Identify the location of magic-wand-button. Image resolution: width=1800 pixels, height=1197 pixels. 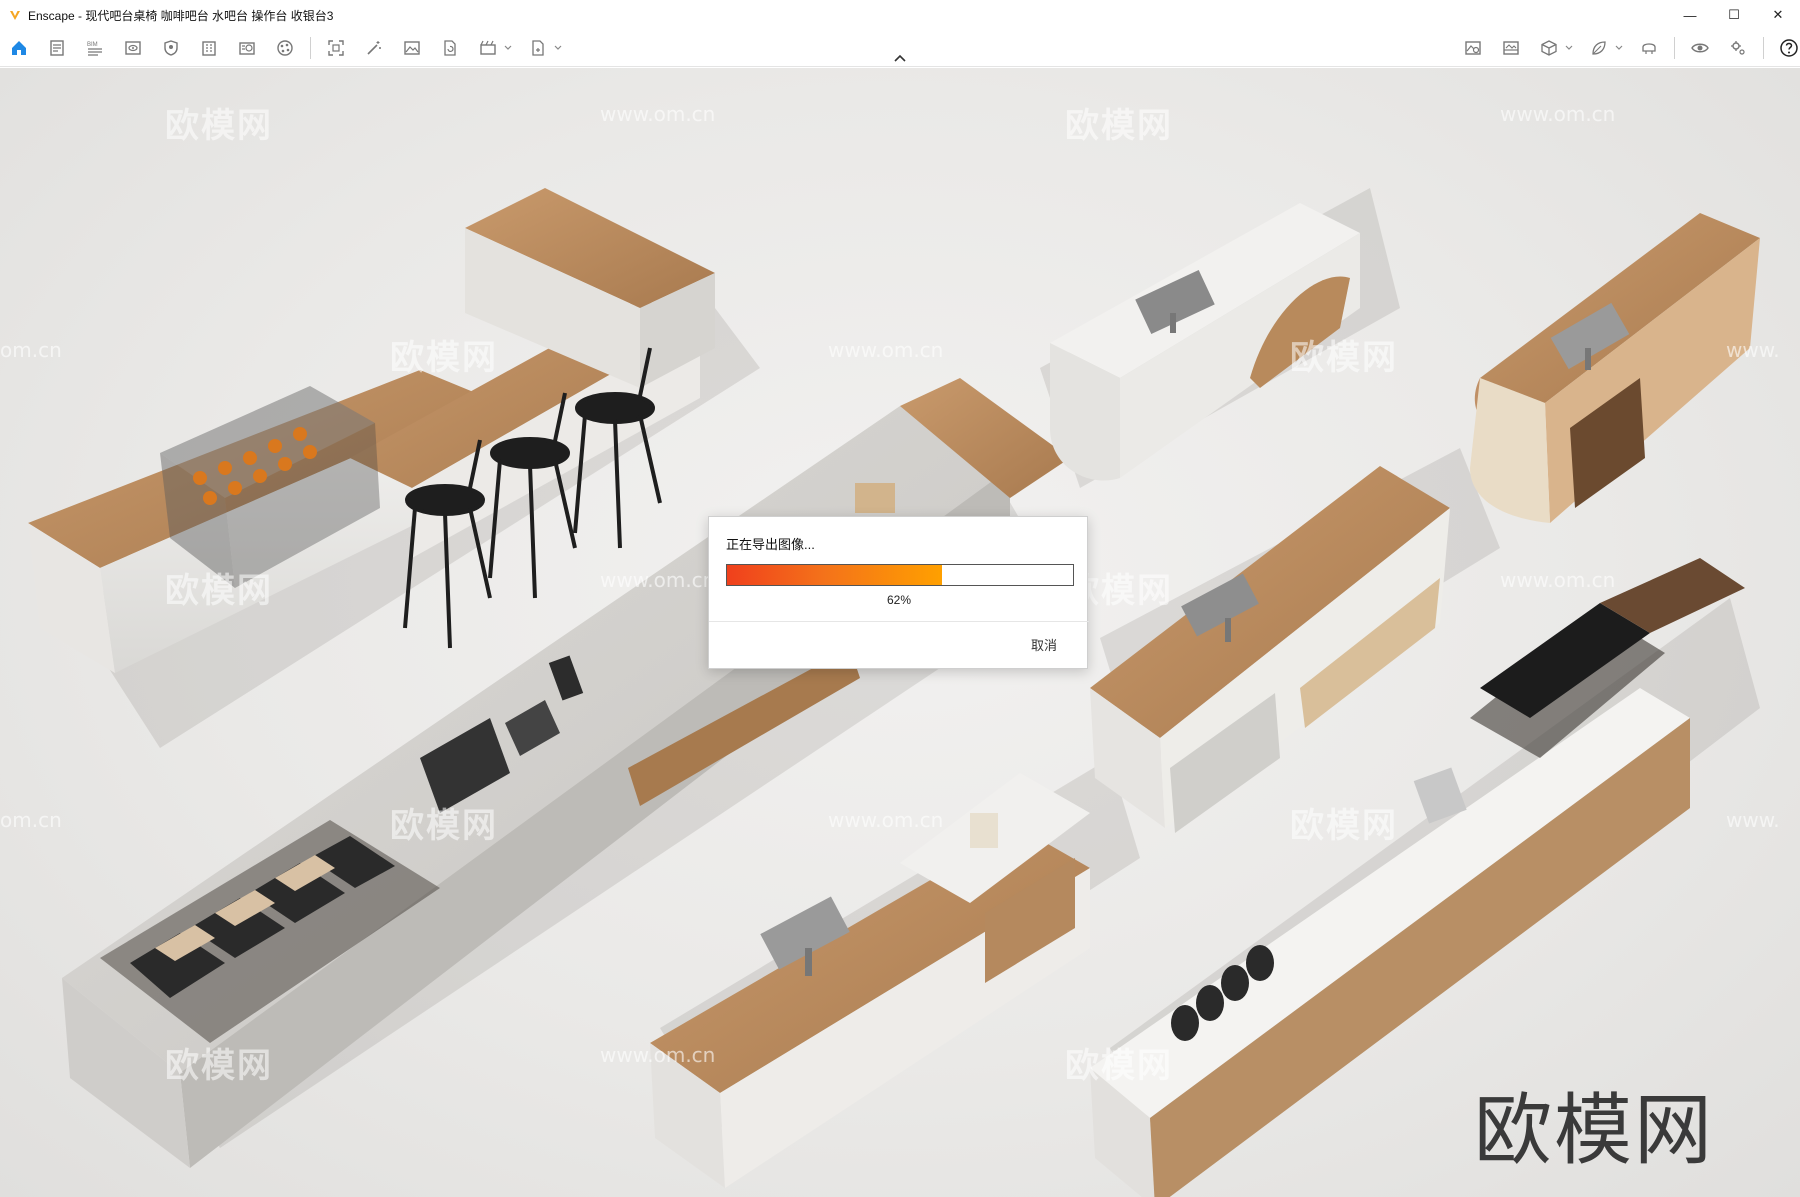
(374, 48).